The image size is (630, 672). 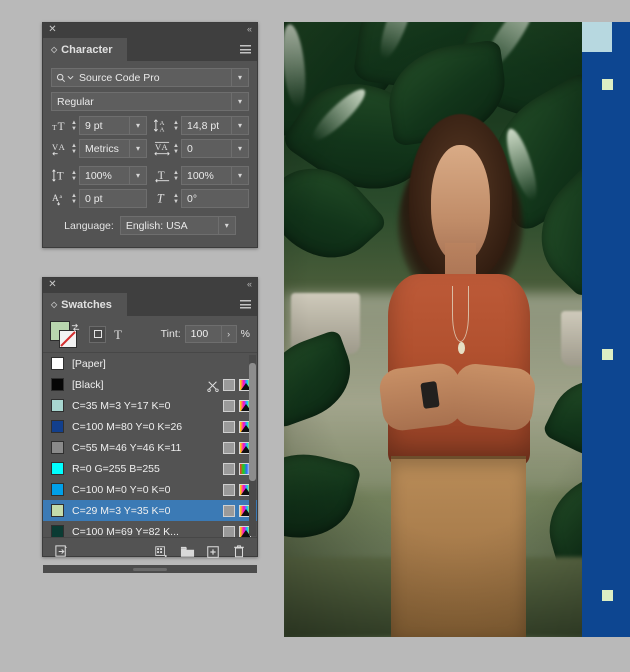 I want to click on panel-resize-grip, so click(x=150, y=569).